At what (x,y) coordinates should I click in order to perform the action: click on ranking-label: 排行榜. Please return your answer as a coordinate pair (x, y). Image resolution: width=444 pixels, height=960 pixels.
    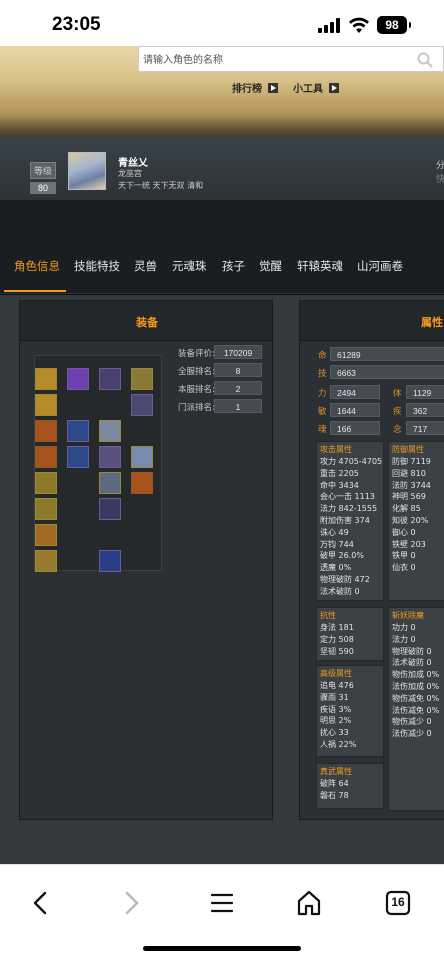
    Looking at the image, I should click on (247, 89).